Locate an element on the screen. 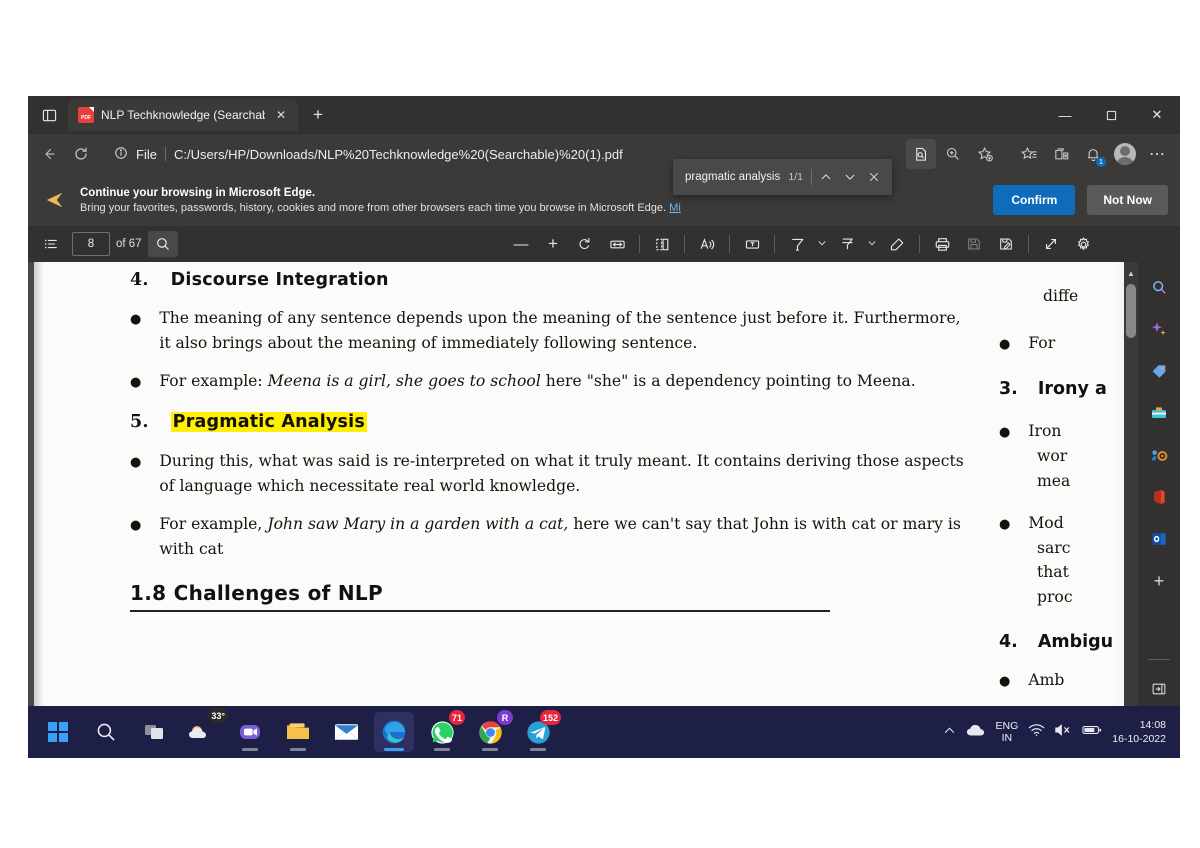 This screenshot has height=848, width=1200. start-button is located at coordinates (58, 732).